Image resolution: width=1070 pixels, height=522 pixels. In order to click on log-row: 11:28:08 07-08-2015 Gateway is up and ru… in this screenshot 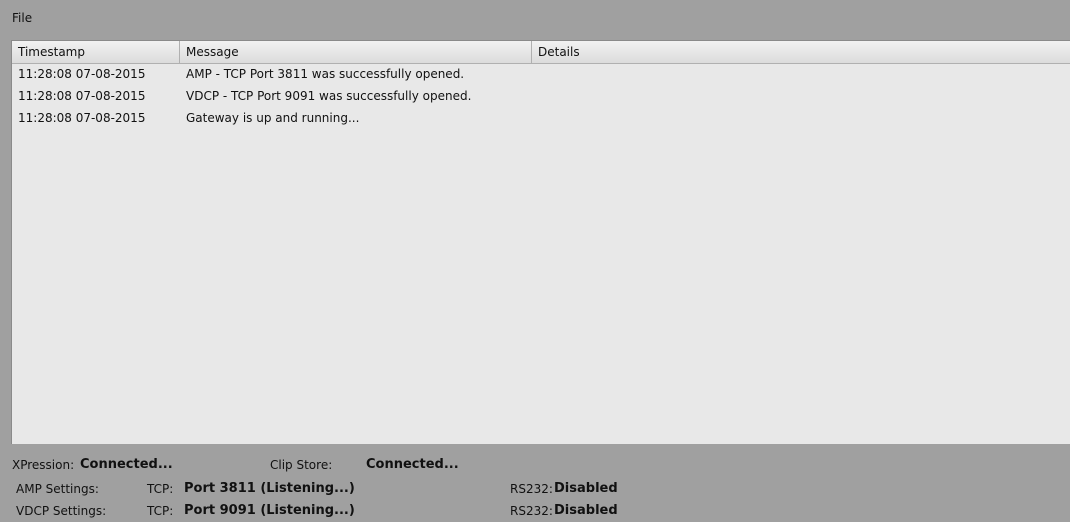, I will do `click(541, 118)`.